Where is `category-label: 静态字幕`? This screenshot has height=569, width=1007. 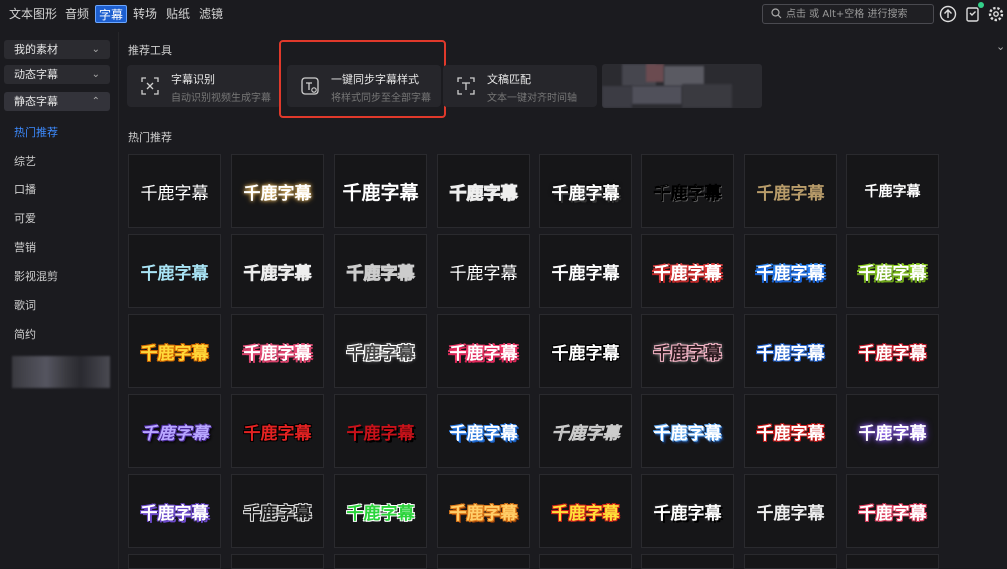 category-label: 静态字幕 is located at coordinates (36, 101).